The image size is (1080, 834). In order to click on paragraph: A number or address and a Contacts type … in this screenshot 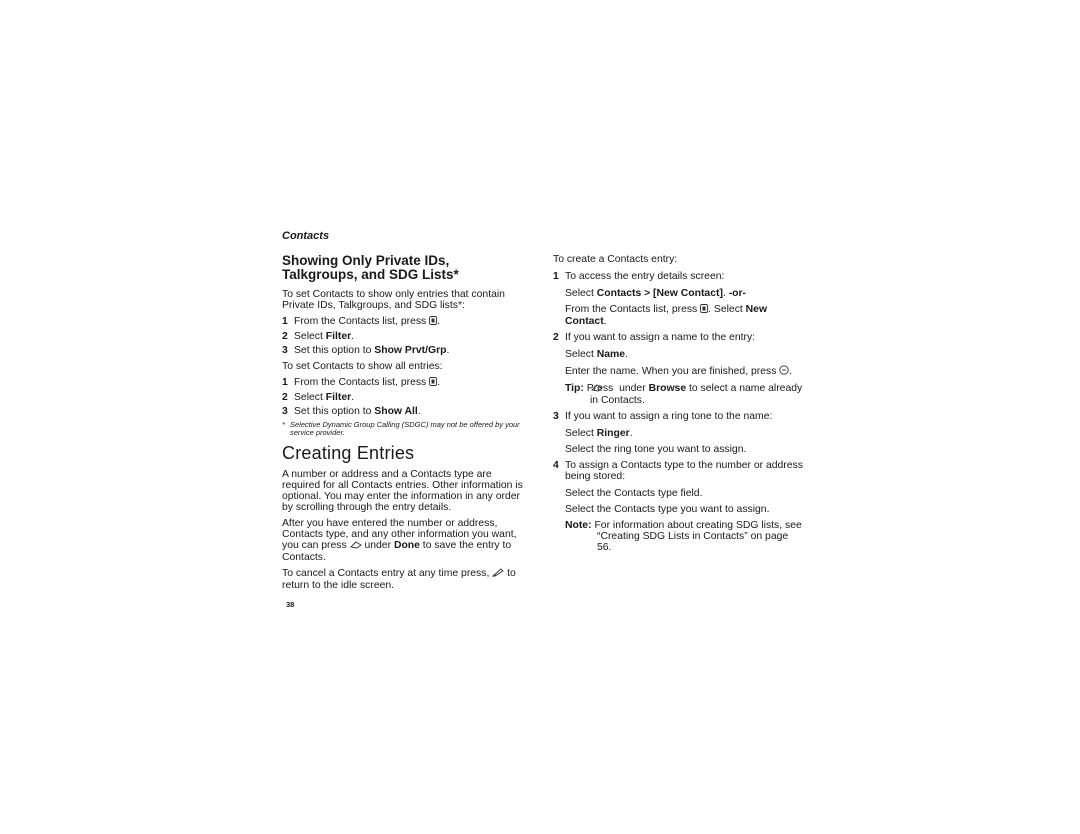, I will do `click(402, 491)`.